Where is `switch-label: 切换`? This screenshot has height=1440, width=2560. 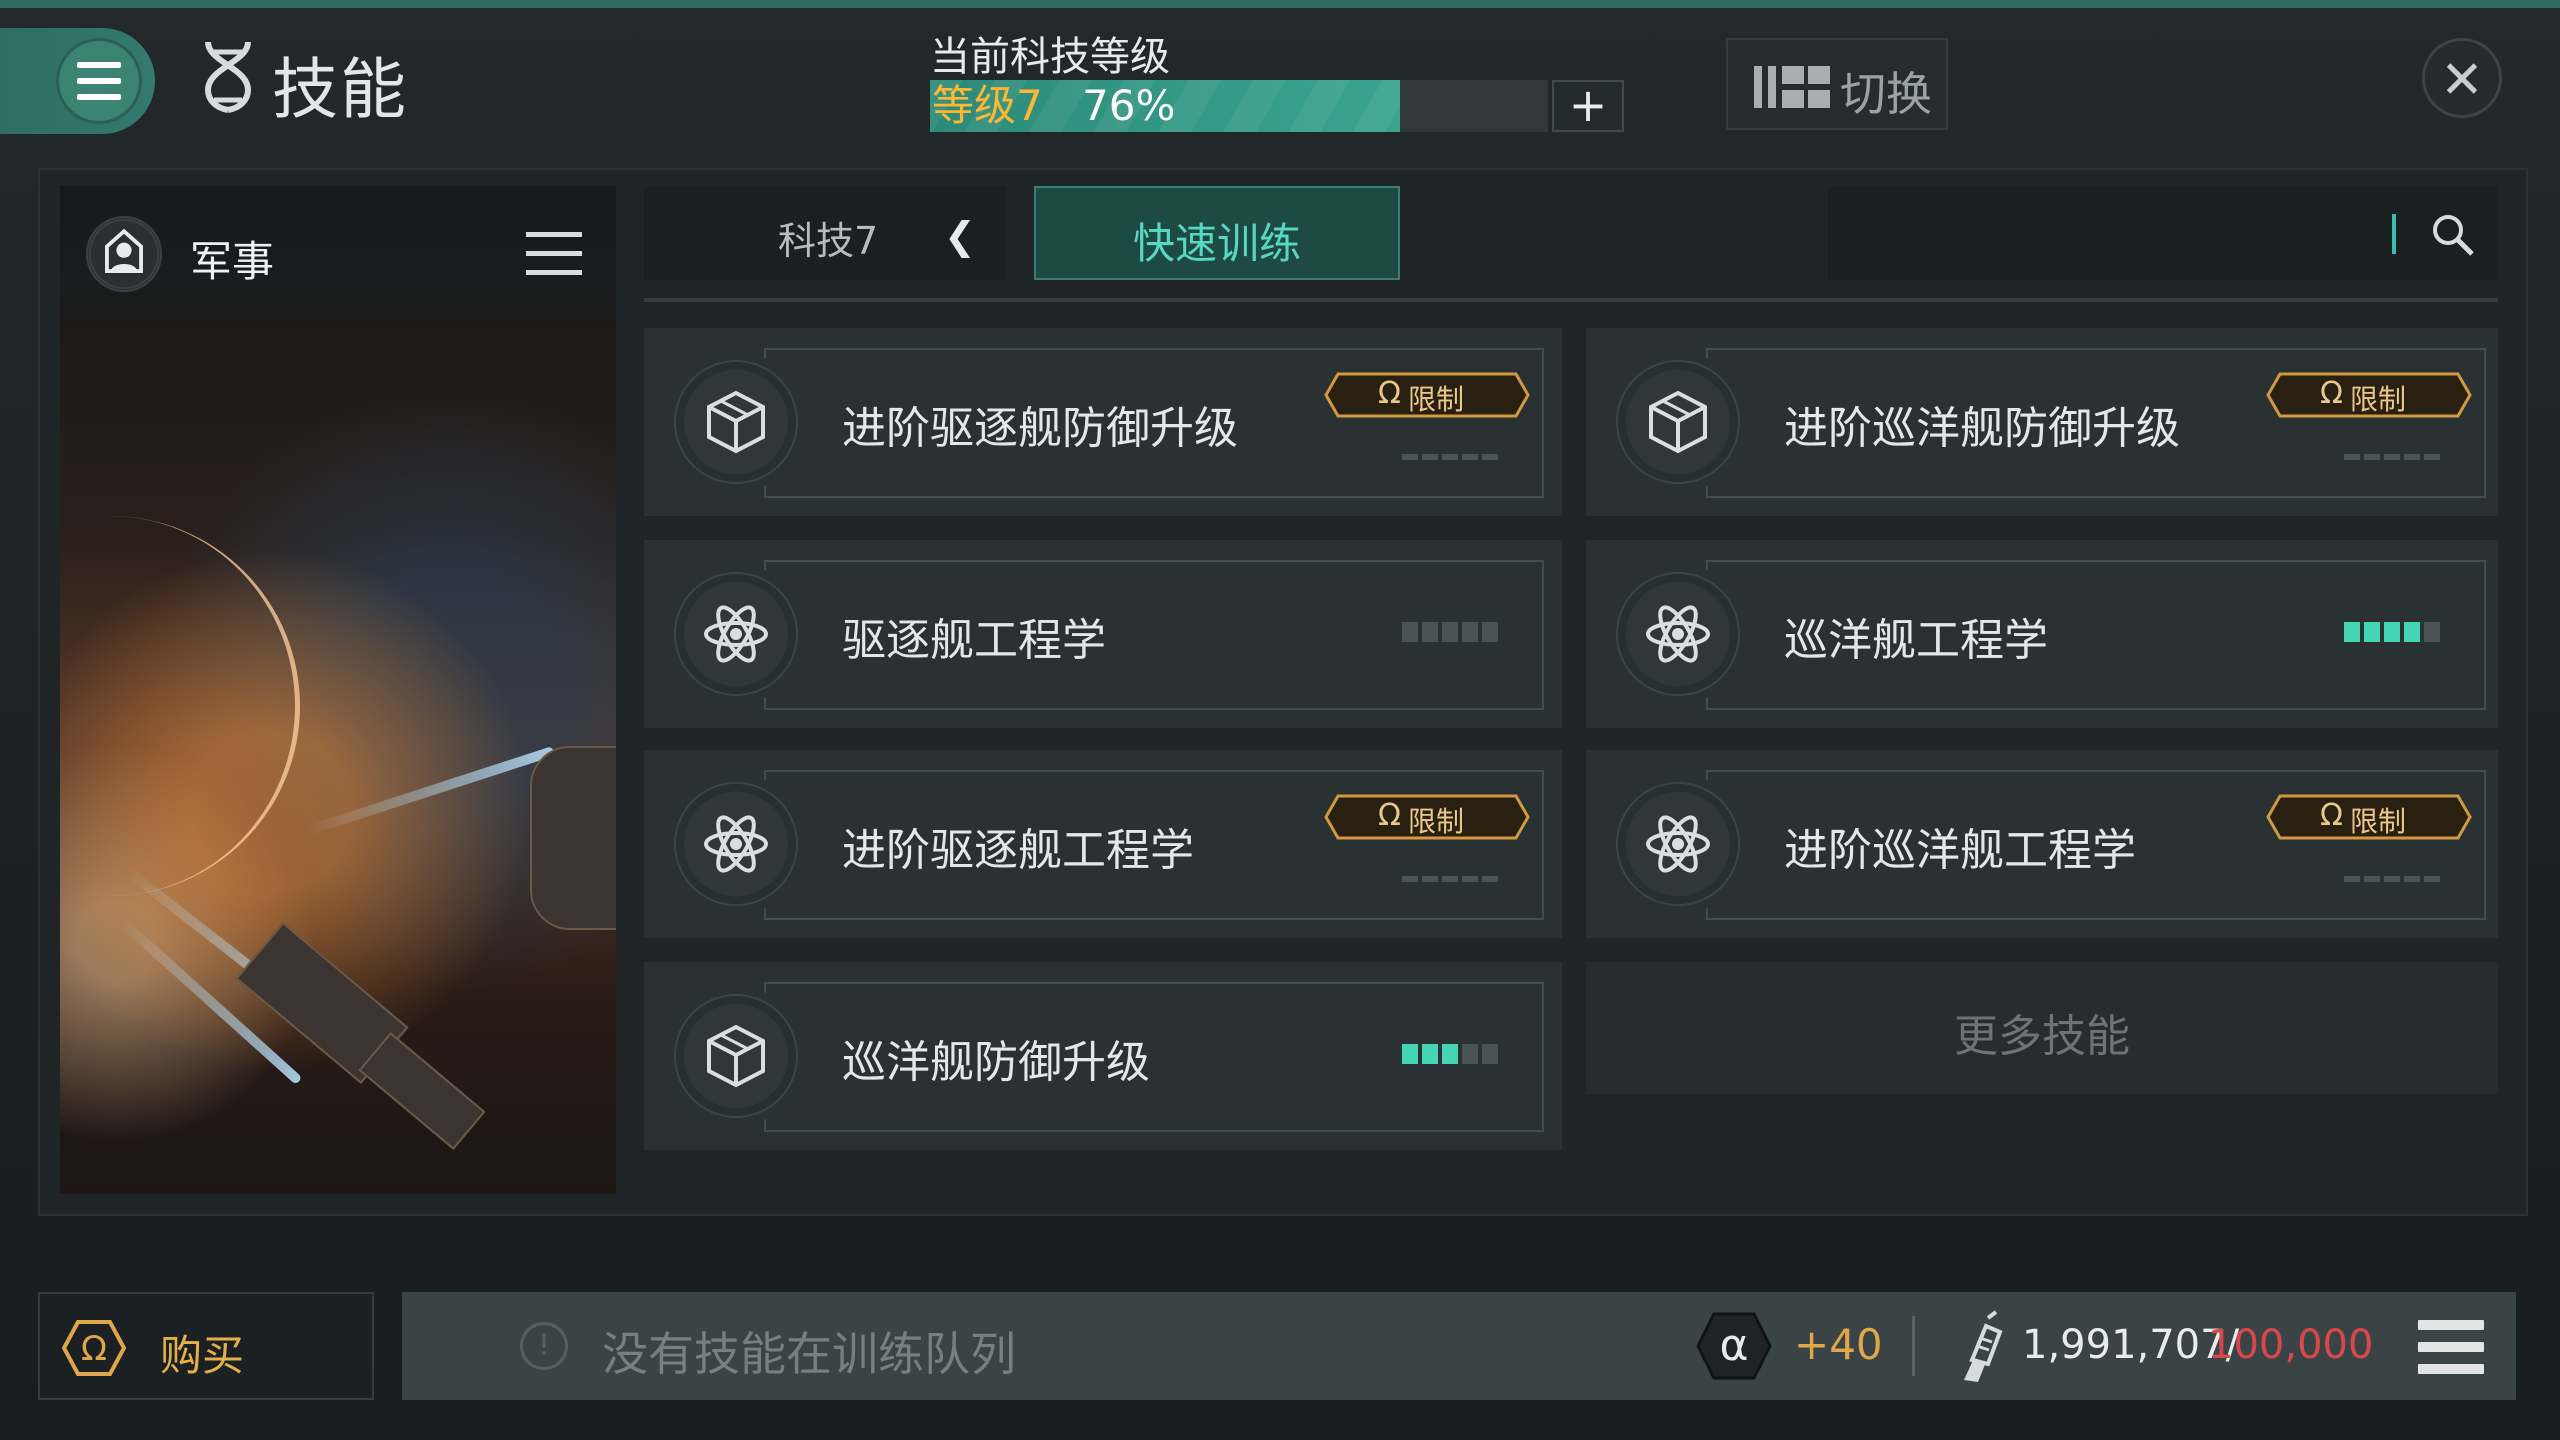 switch-label: 切换 is located at coordinates (1886, 94).